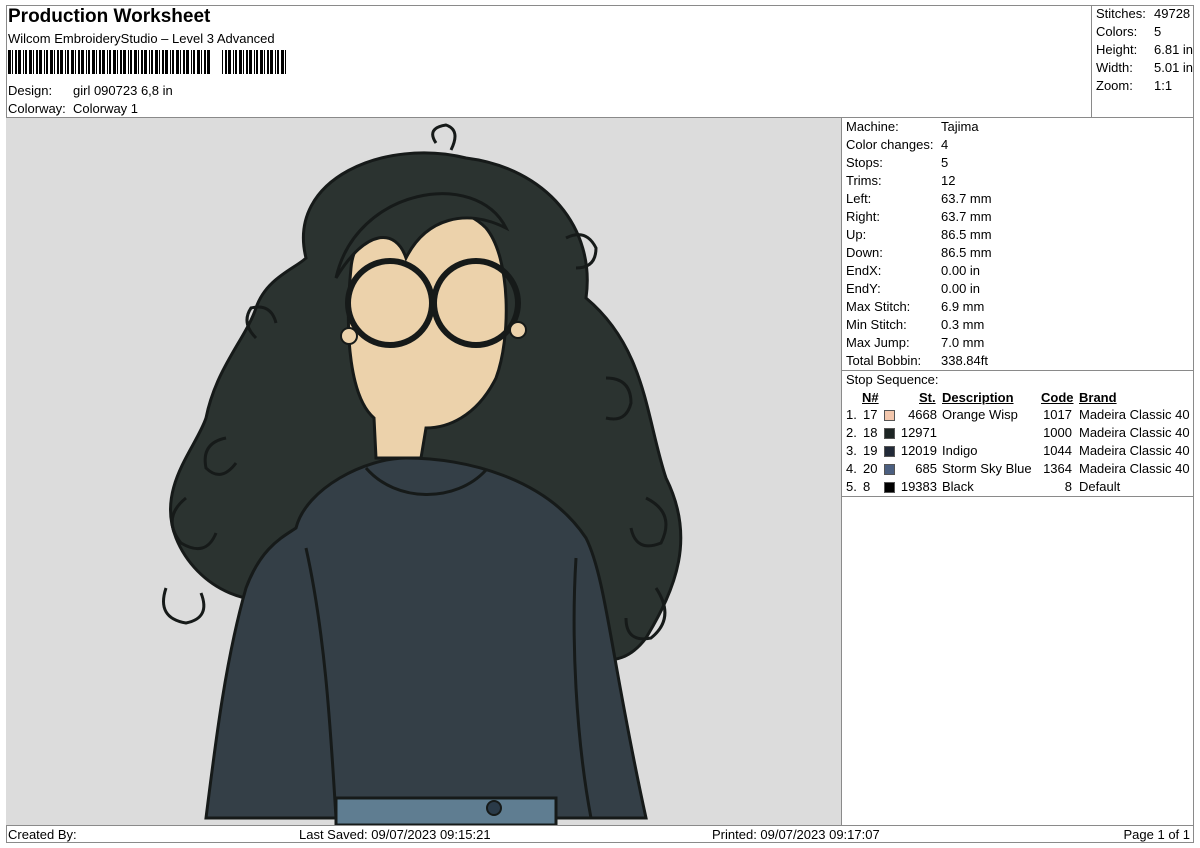 The width and height of the screenshot is (1200, 848). What do you see at coordinates (927, 397) in the screenshot?
I see `header-st: St.` at bounding box center [927, 397].